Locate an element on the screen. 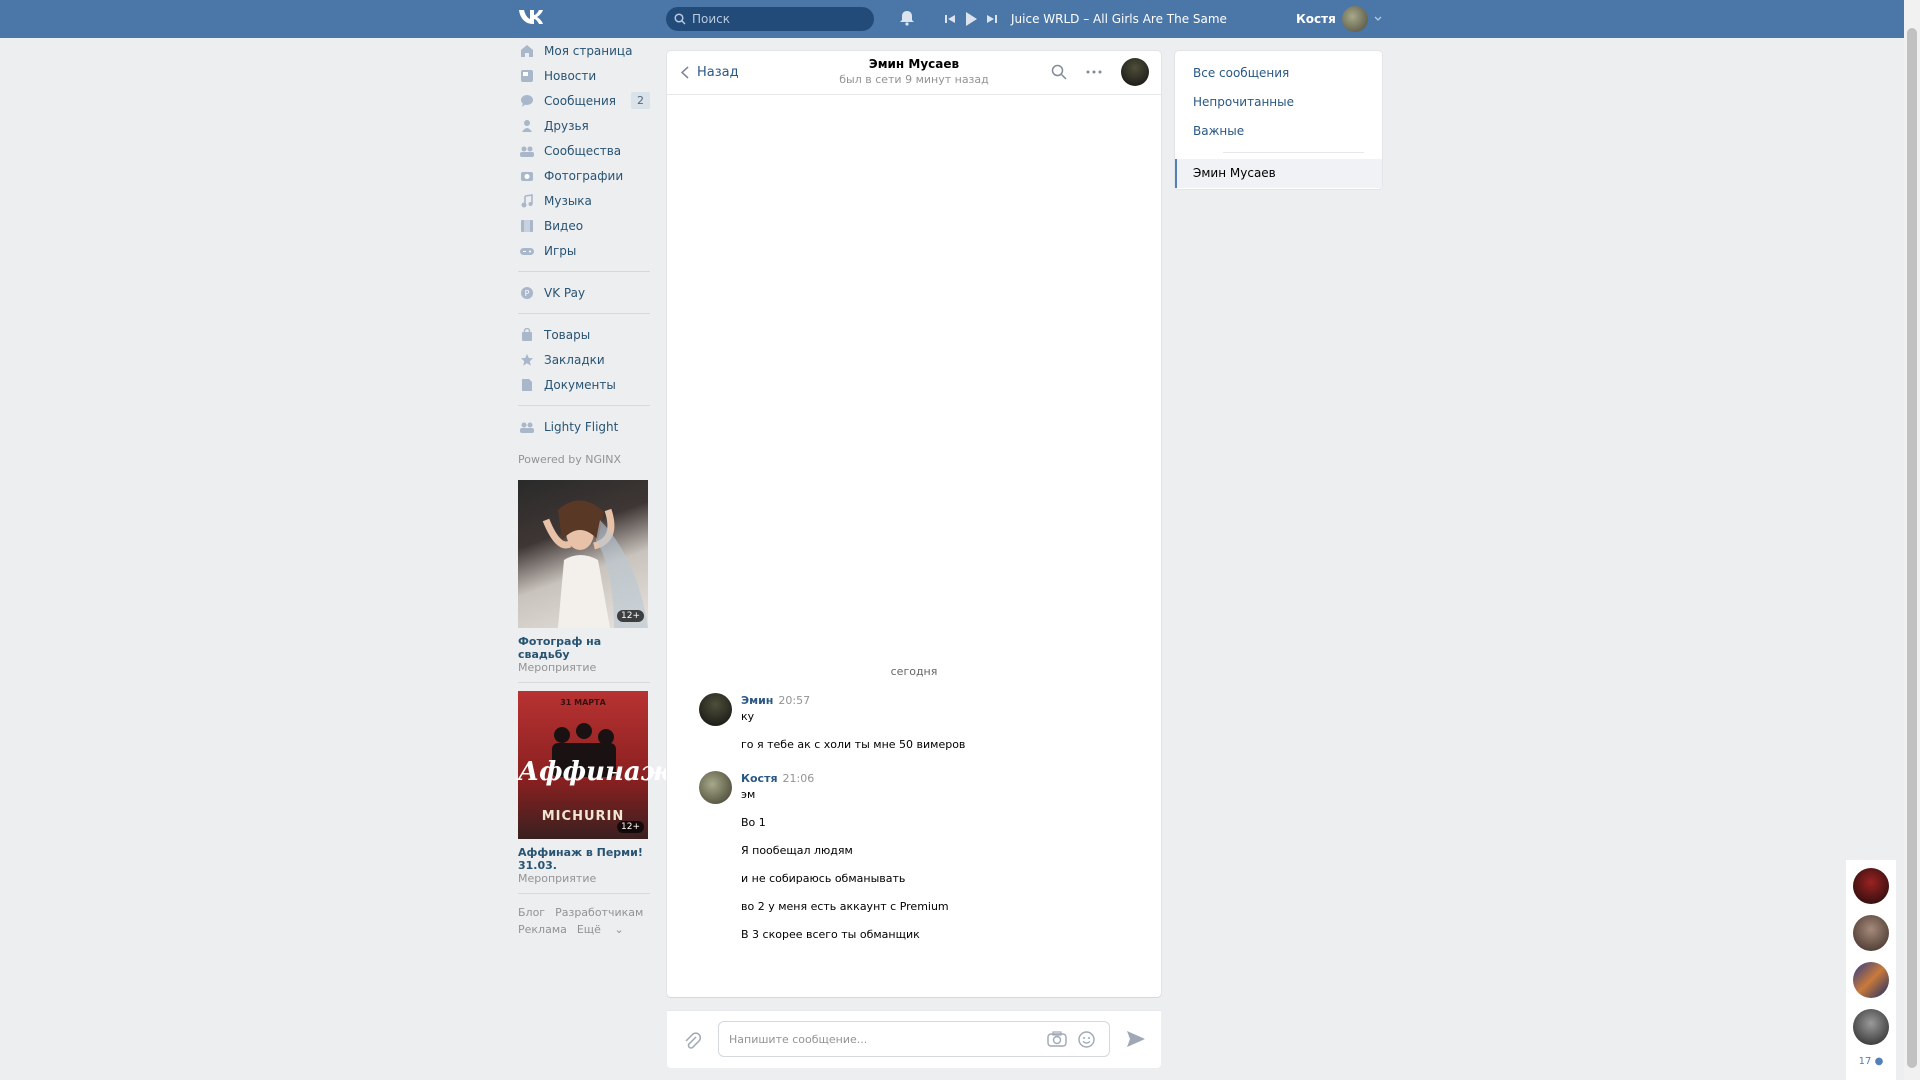 This screenshot has height=1080, width=1920. date-separator: сегодня is located at coordinates (914, 671).